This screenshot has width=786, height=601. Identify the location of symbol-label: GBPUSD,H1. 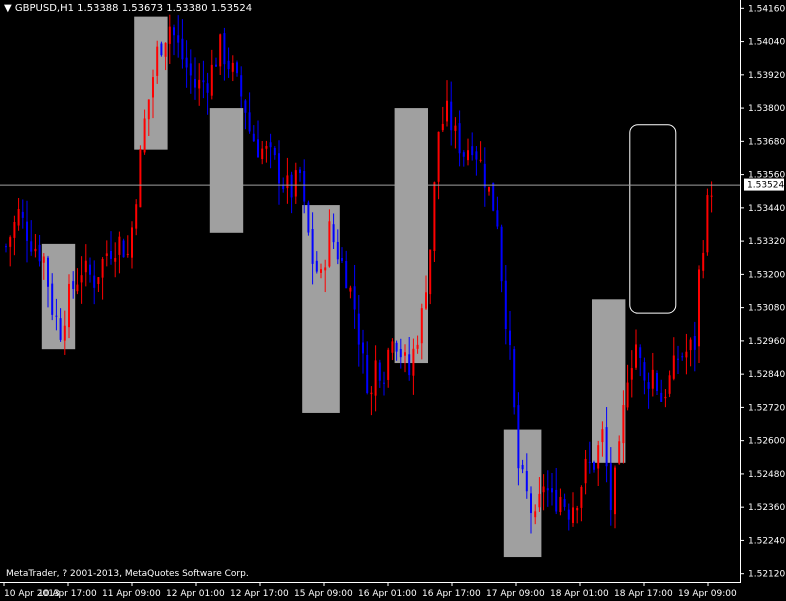
(44, 8).